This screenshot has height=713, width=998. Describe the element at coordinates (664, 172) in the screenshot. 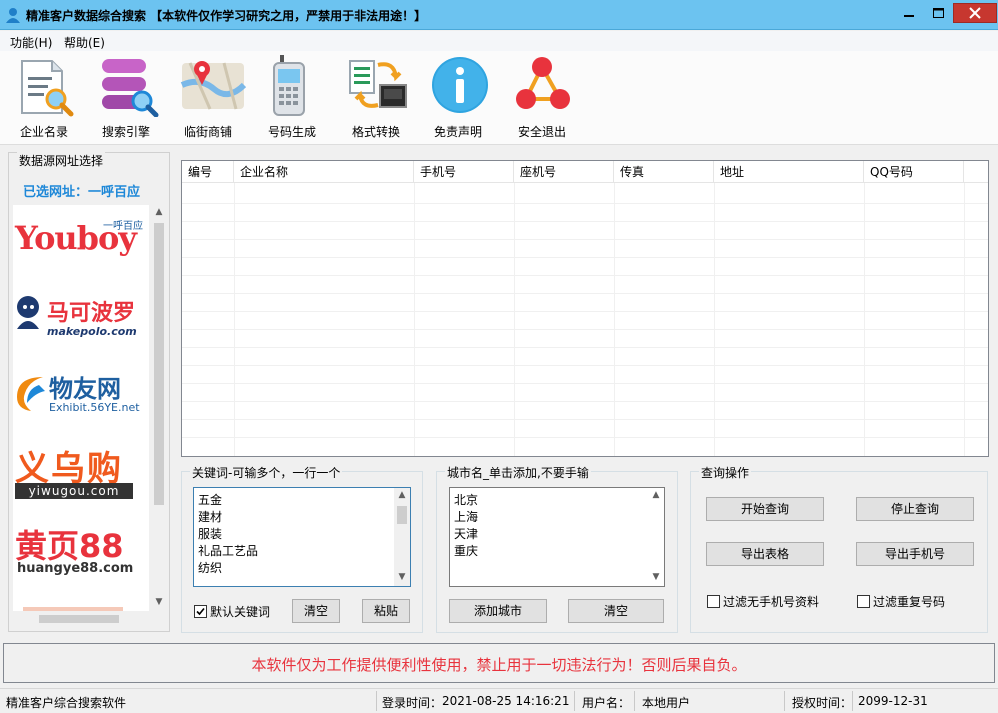

I see `column-header-fax: 传真` at that location.